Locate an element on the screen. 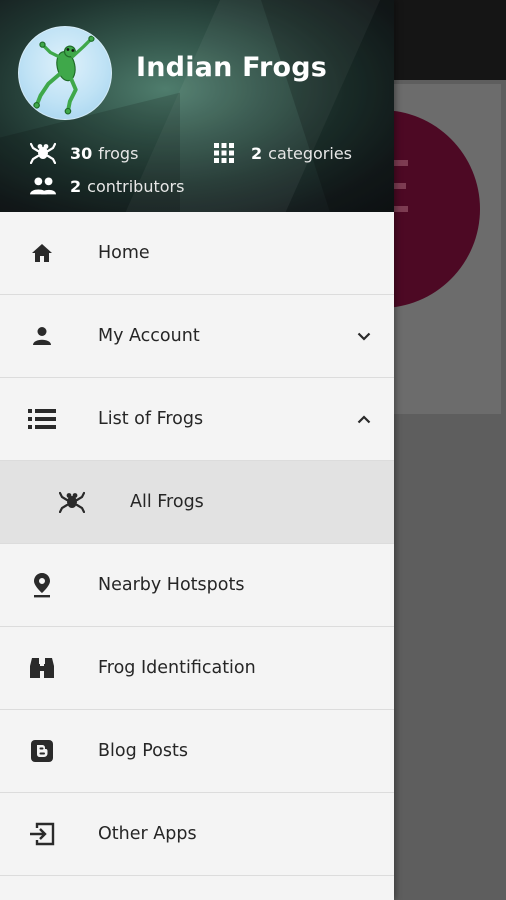 The height and width of the screenshot is (900, 506). grid-icon is located at coordinates (224, 153).